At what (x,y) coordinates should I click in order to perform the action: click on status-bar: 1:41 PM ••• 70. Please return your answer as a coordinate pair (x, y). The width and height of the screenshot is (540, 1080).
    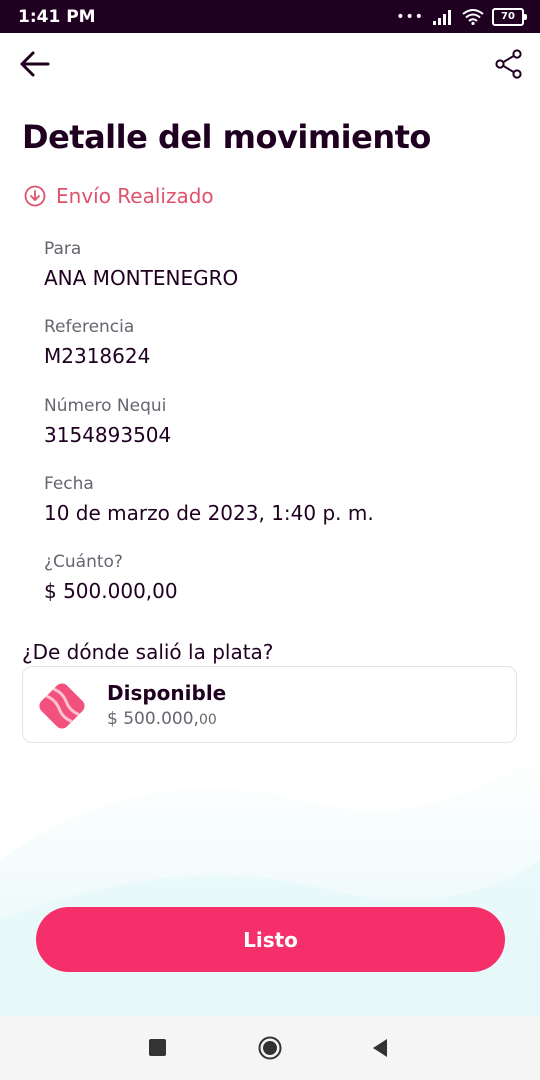
    Looking at the image, I should click on (270, 16).